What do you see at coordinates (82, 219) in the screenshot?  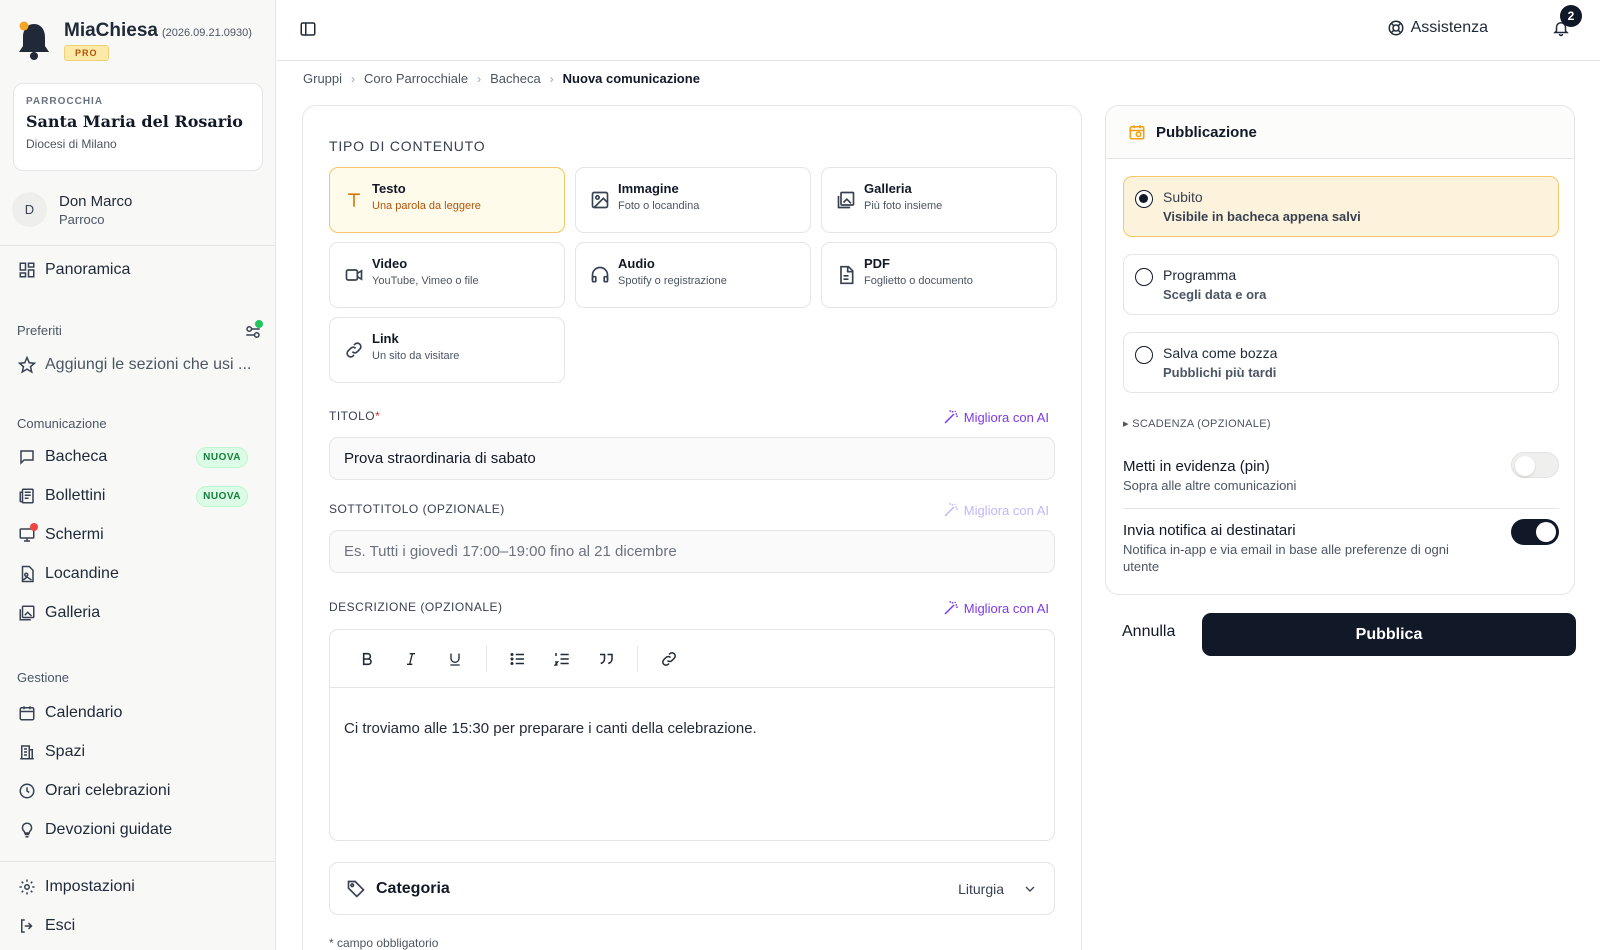 I see `user-role: Parroco` at bounding box center [82, 219].